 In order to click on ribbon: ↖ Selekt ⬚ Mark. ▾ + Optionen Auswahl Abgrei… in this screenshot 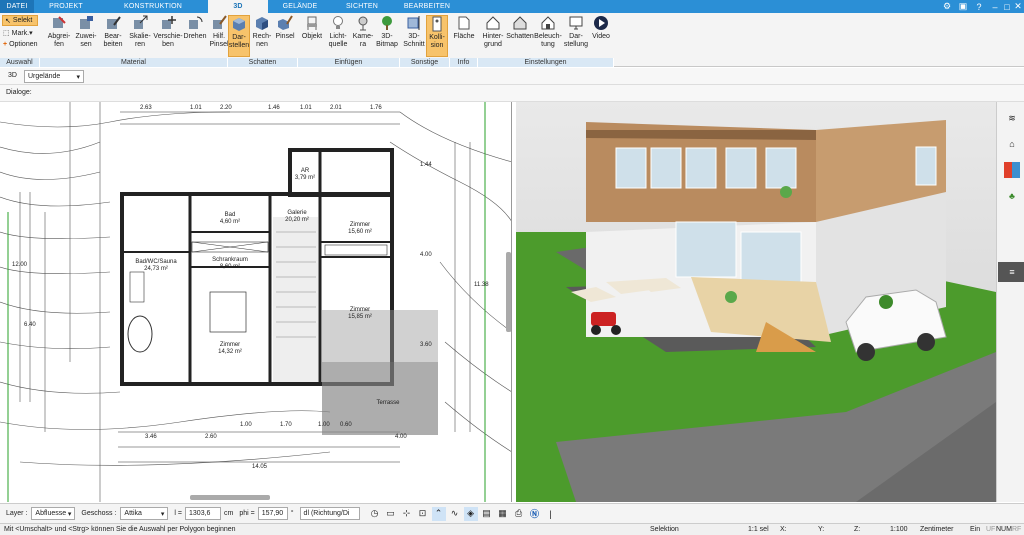, I will do `click(512, 40)`.